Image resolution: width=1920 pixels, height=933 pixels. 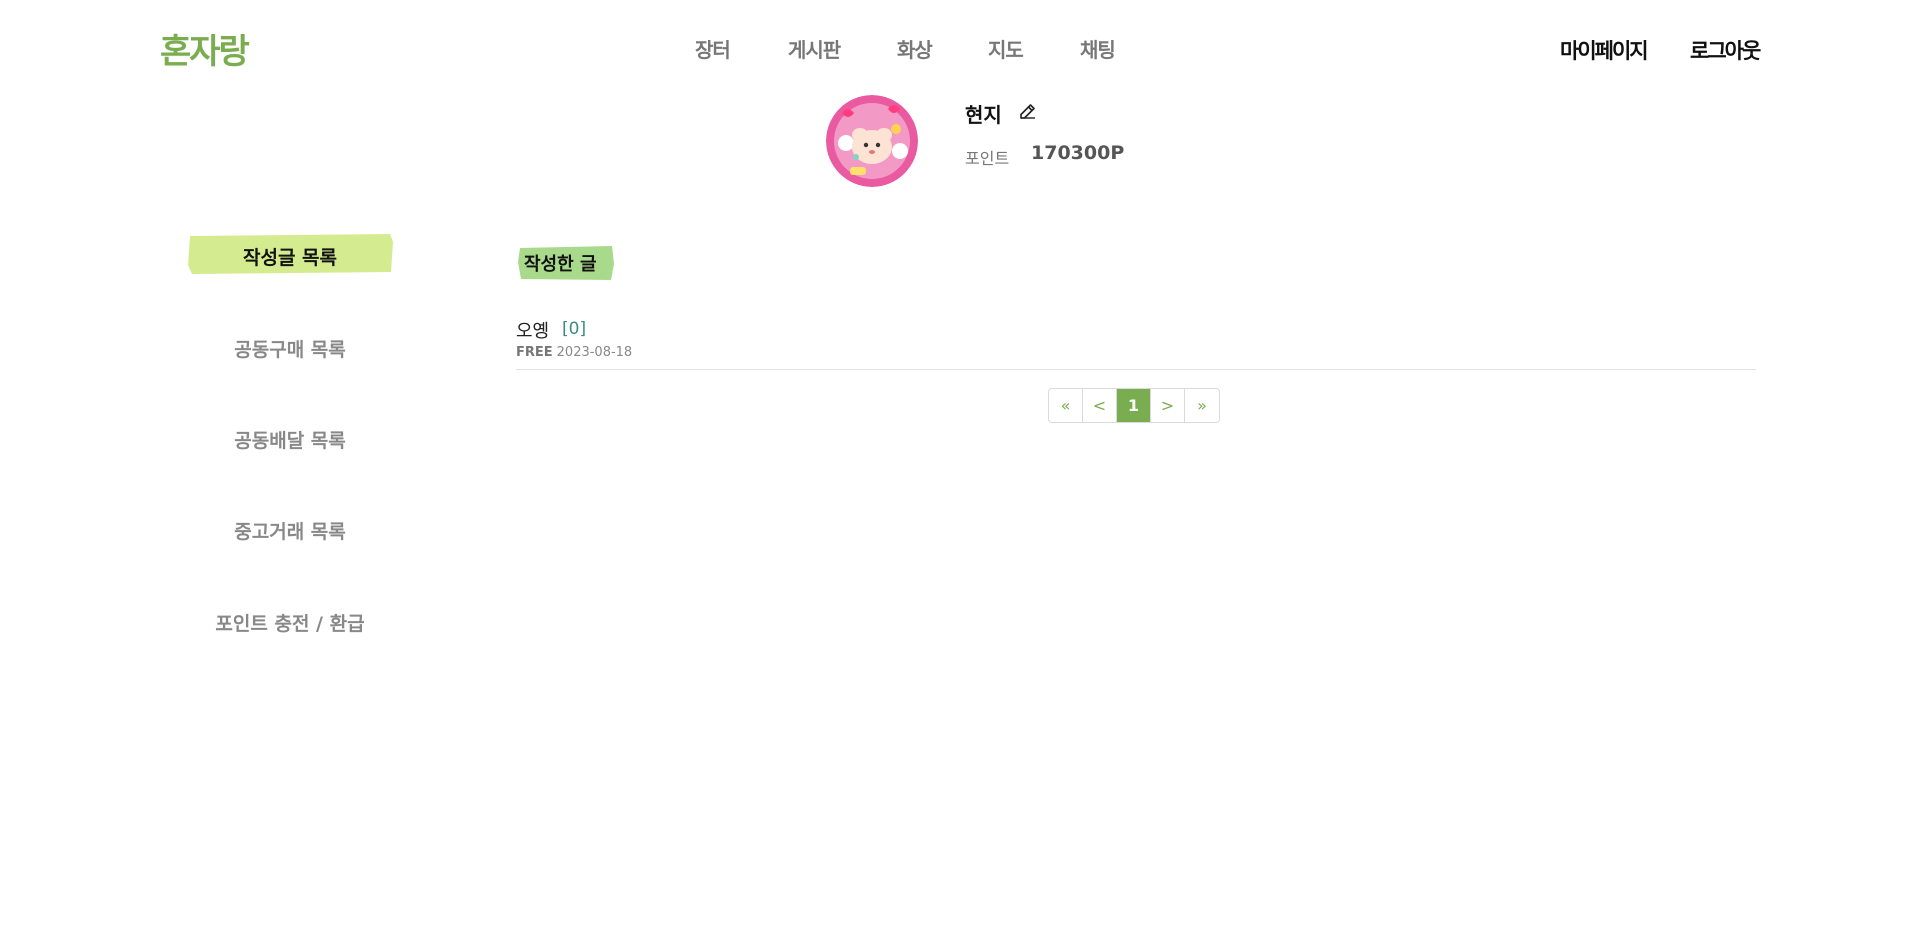 I want to click on post-row: 오옝 [0] FREE 2023-08-18, so click(x=1136, y=342).